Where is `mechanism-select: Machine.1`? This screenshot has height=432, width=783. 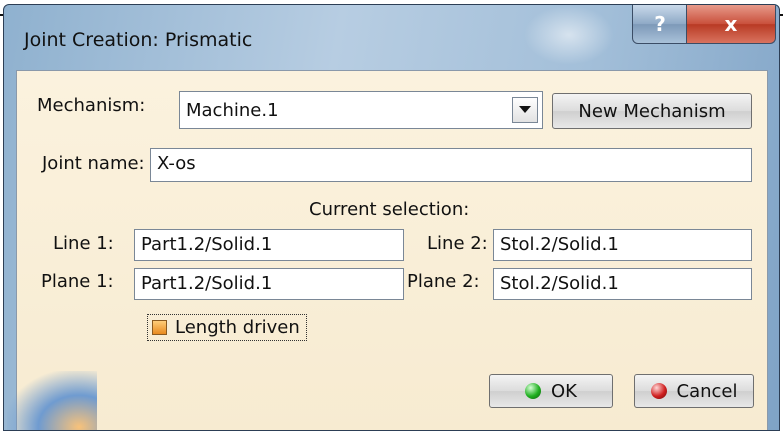 mechanism-select: Machine.1 is located at coordinates (361, 110).